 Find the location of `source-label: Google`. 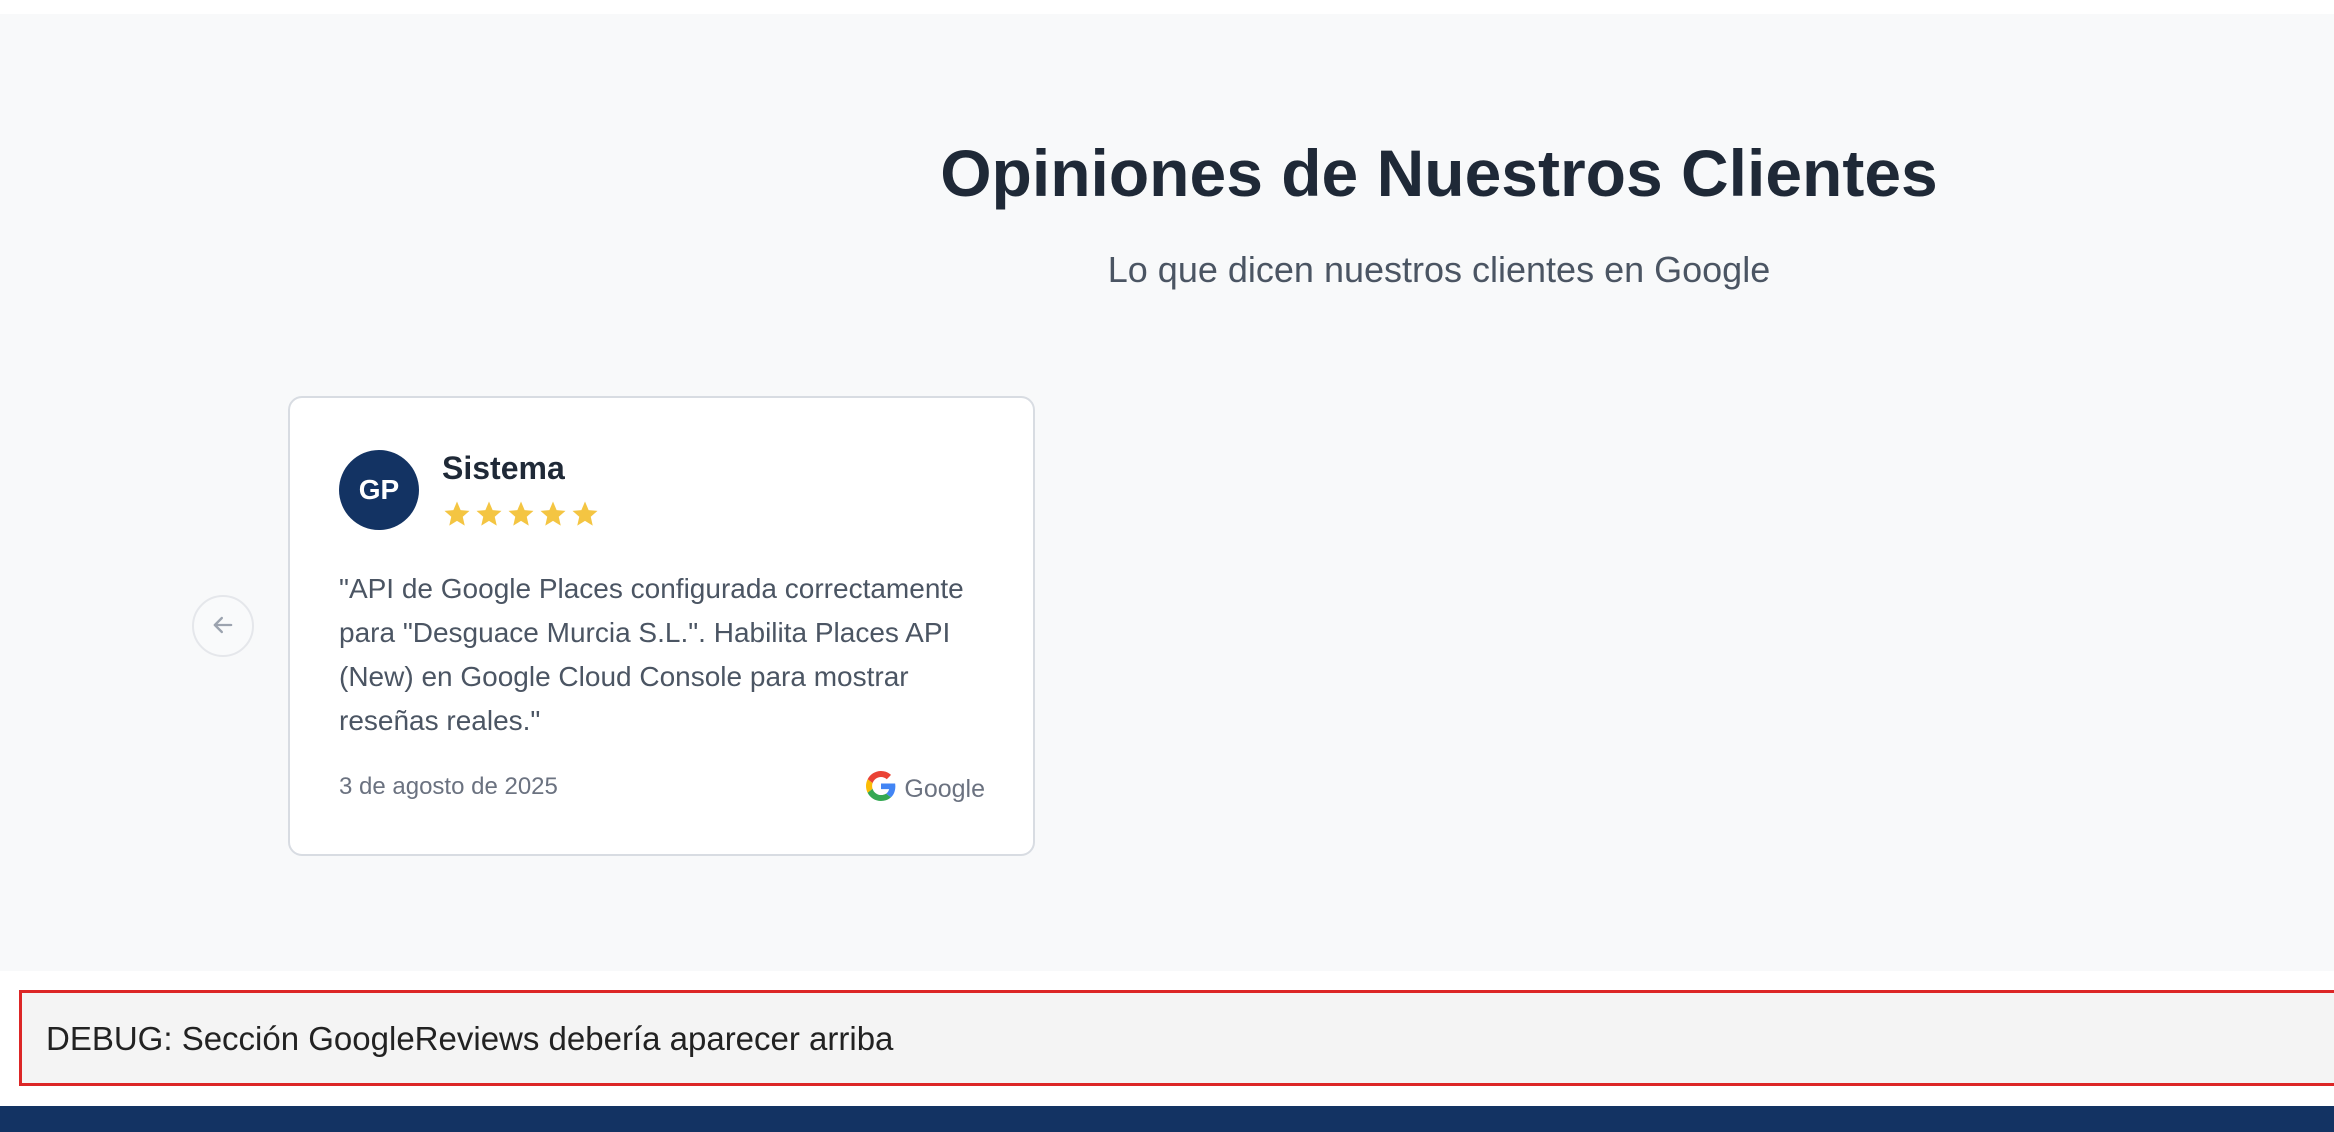

source-label: Google is located at coordinates (944, 789).